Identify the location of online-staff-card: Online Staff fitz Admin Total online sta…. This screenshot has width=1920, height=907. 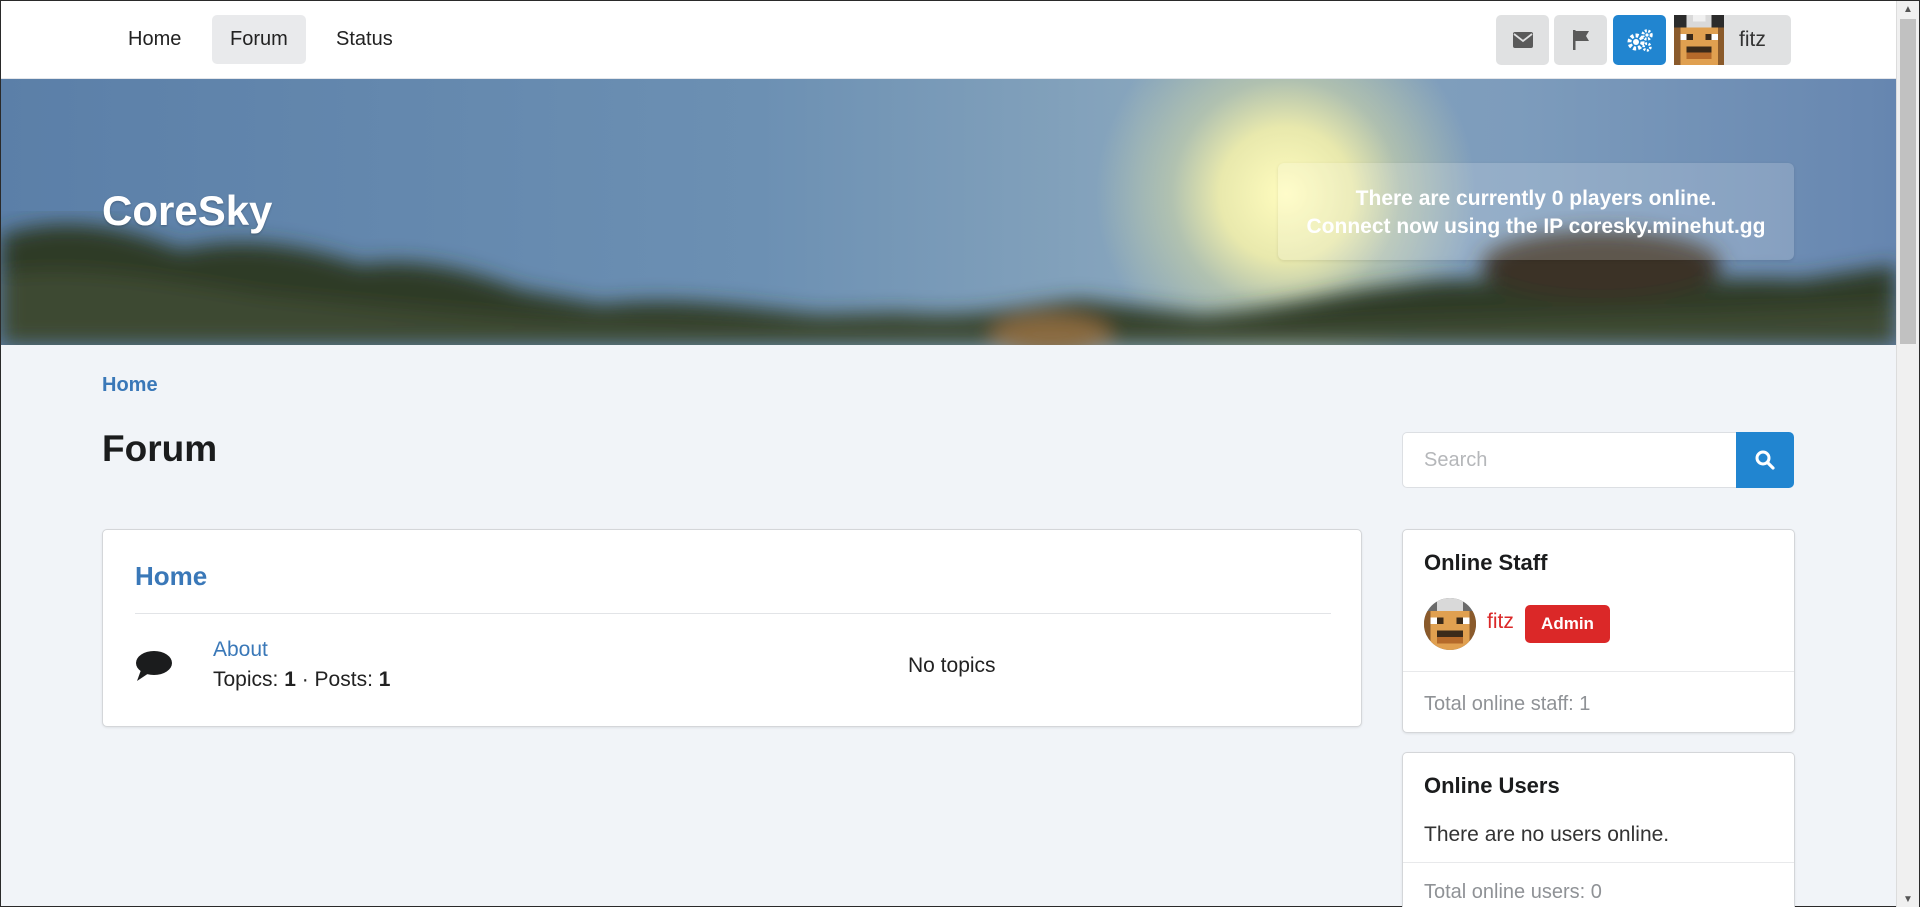
(1598, 631).